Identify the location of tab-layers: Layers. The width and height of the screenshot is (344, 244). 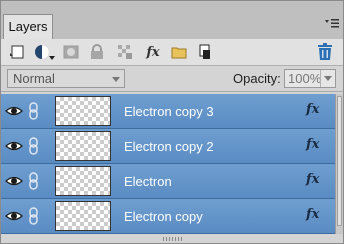
(28, 26).